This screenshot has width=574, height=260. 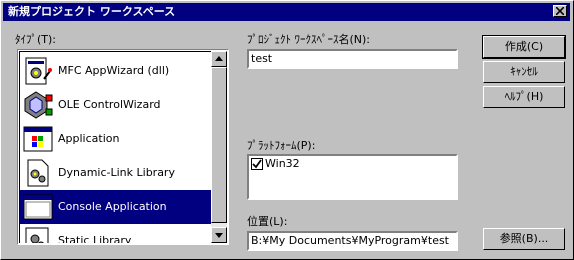 I want to click on workspace-name-label: ﾌﾟﾛｼﾞｪｸﾄ ﾜｰｸｽﾍﾟｰｽ名(N):, so click(x=309, y=39).